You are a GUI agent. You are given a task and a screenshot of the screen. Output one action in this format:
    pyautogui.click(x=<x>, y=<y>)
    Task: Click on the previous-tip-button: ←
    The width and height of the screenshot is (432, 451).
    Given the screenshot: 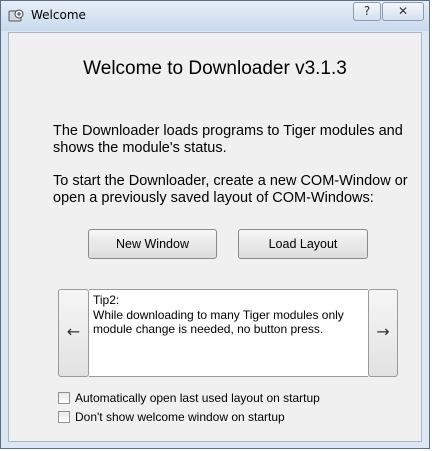 What is the action you would take?
    pyautogui.click(x=73, y=333)
    